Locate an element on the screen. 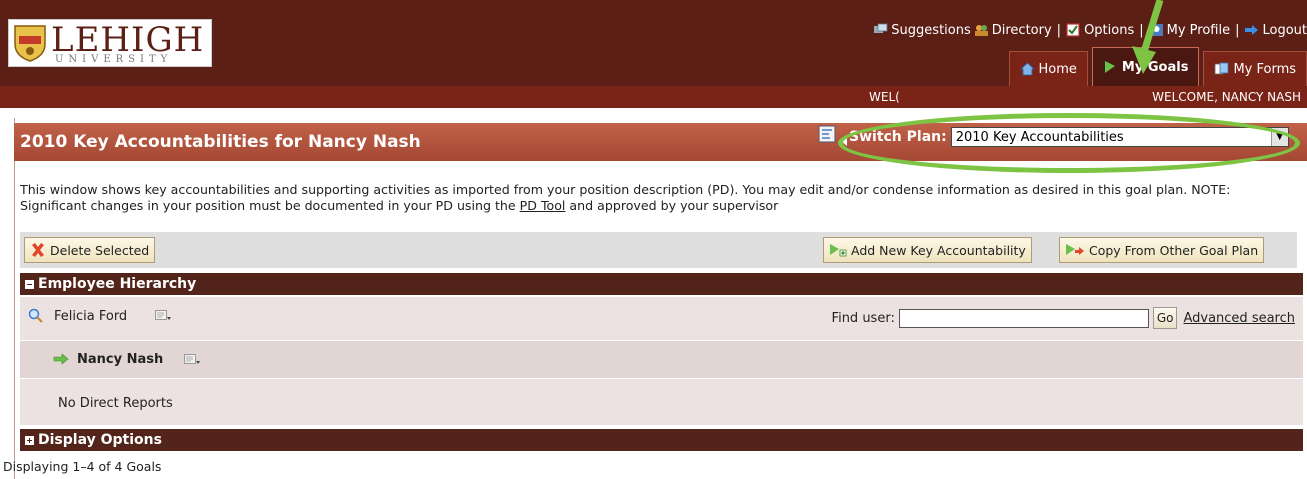 This screenshot has height=479, width=1307. find-user-control: Find user: Go Advanced search is located at coordinates (1067, 318).